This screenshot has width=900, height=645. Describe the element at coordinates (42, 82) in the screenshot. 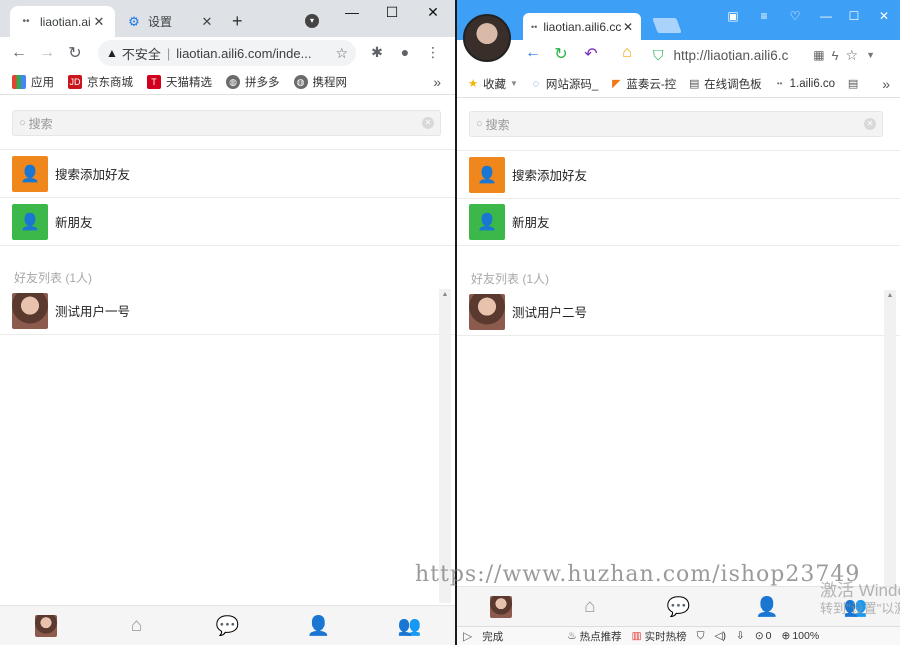

I see `bookmark-label: 应用` at that location.